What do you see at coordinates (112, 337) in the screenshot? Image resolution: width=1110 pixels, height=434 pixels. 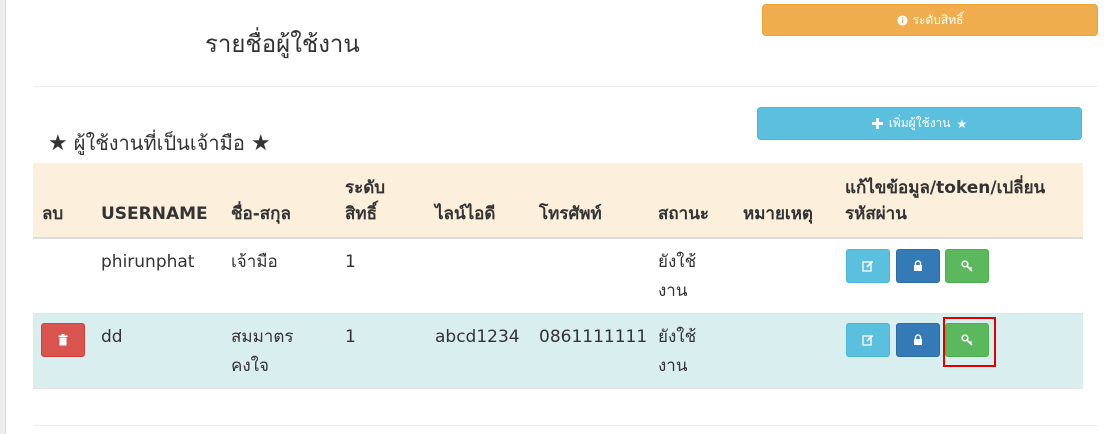 I see `cell-username: dd` at bounding box center [112, 337].